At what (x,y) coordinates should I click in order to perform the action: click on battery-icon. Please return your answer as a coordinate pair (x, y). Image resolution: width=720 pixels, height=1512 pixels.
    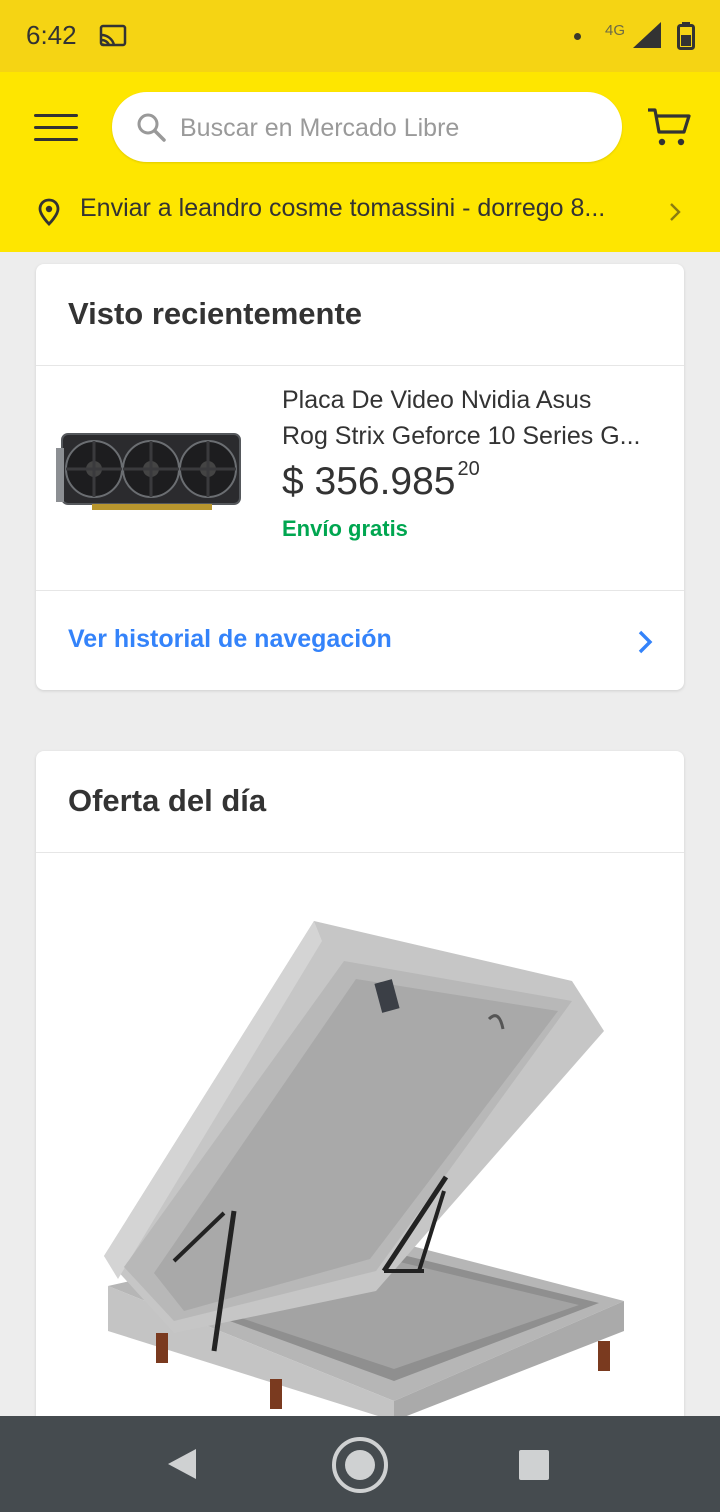
    Looking at the image, I should click on (686, 36).